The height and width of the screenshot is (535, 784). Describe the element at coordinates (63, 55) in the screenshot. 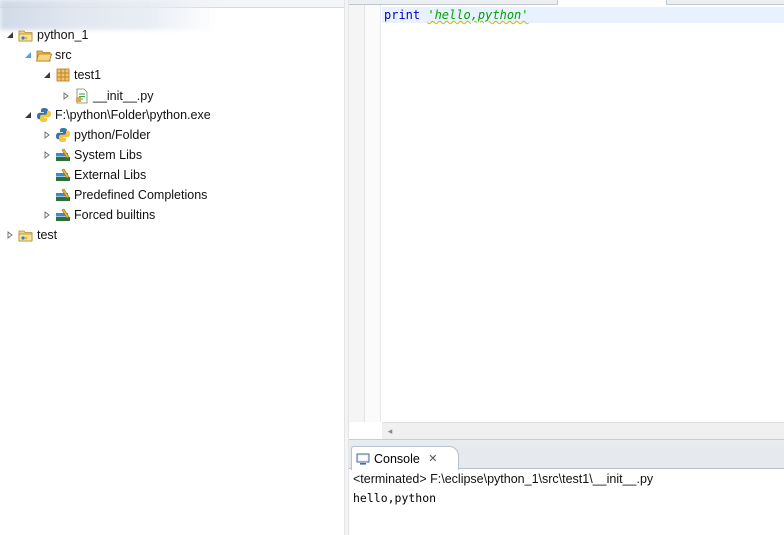

I see `tree-item-label: src` at that location.